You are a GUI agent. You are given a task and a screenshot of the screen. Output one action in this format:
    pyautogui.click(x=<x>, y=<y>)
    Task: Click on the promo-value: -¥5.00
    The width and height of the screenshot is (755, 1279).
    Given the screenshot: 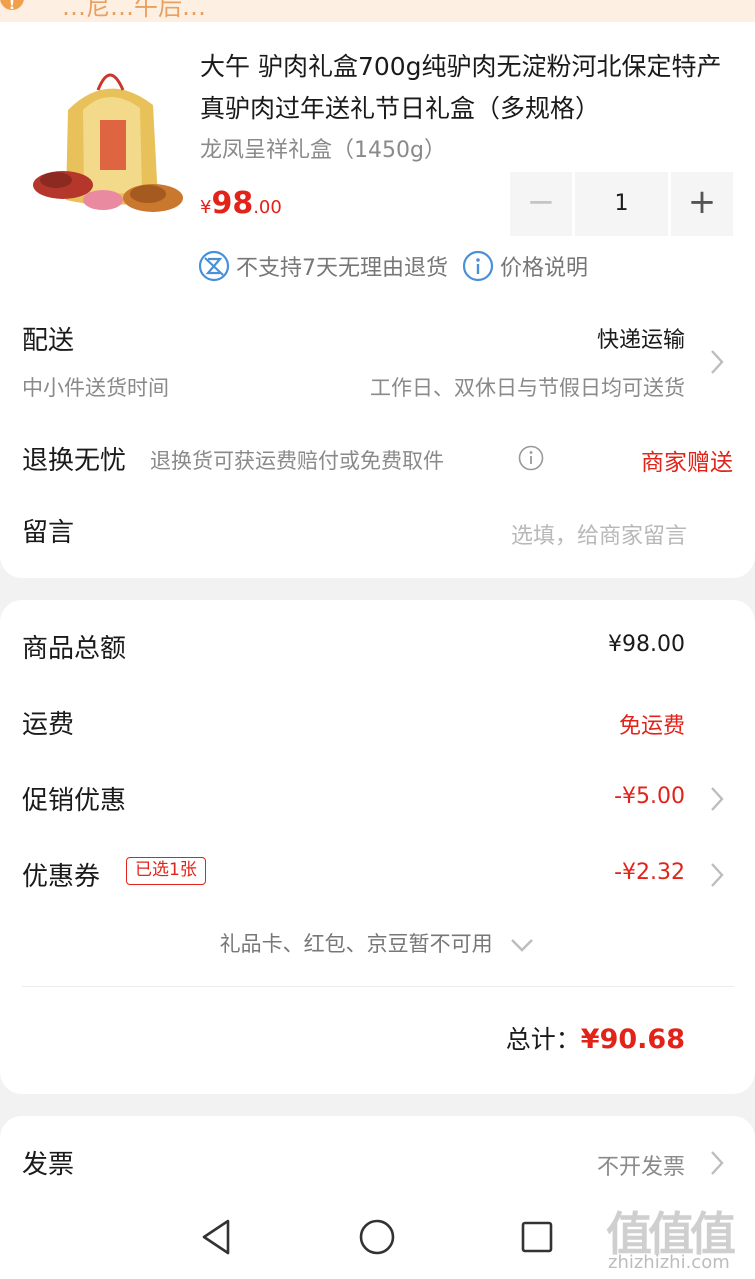 What is the action you would take?
    pyautogui.click(x=649, y=796)
    